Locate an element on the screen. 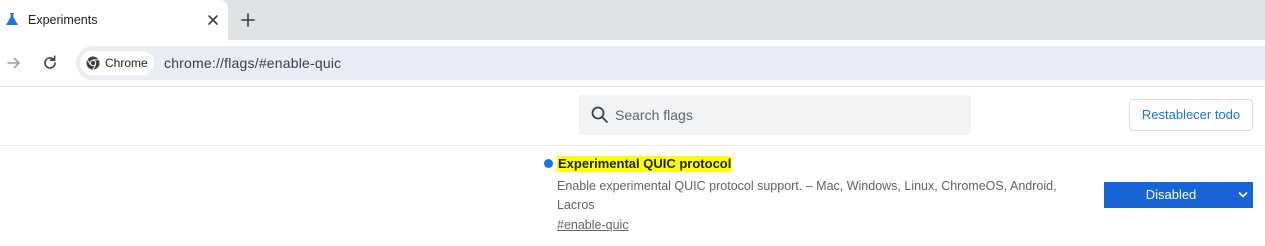 Image resolution: width=1265 pixels, height=246 pixels. tab-experiments: Experiments is located at coordinates (114, 20).